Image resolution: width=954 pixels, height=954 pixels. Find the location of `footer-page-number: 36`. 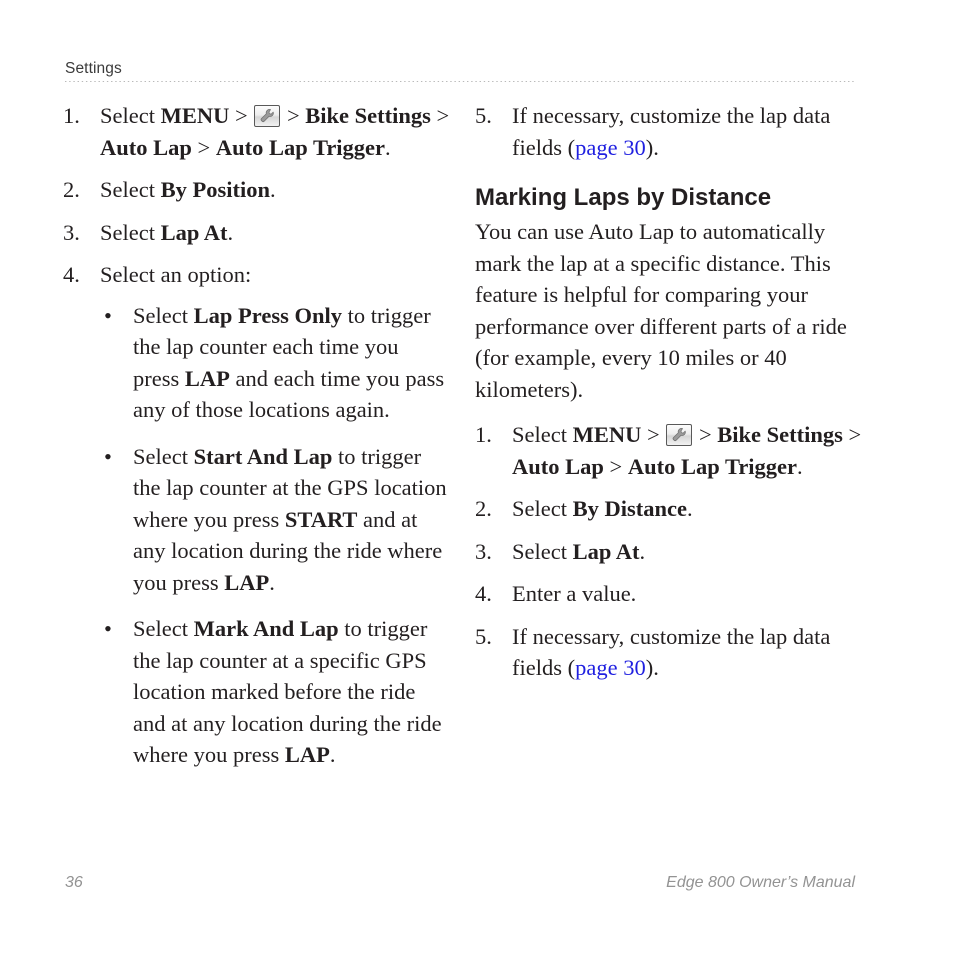

footer-page-number: 36 is located at coordinates (74, 882).